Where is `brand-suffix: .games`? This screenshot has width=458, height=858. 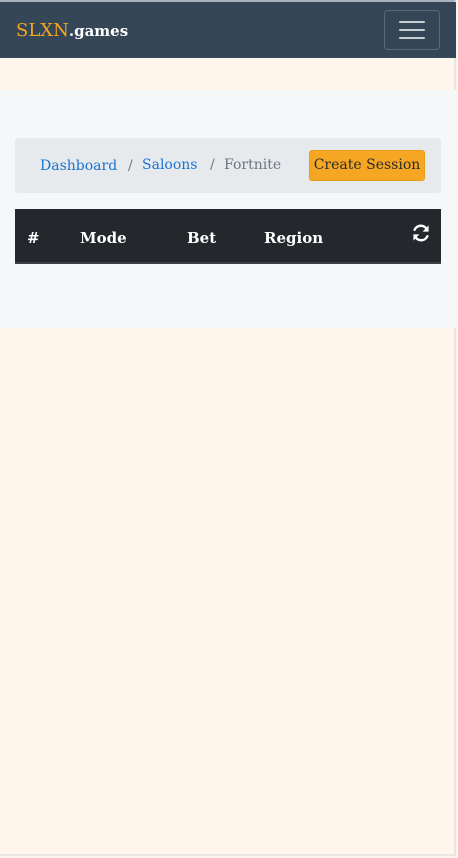 brand-suffix: .games is located at coordinates (98, 31).